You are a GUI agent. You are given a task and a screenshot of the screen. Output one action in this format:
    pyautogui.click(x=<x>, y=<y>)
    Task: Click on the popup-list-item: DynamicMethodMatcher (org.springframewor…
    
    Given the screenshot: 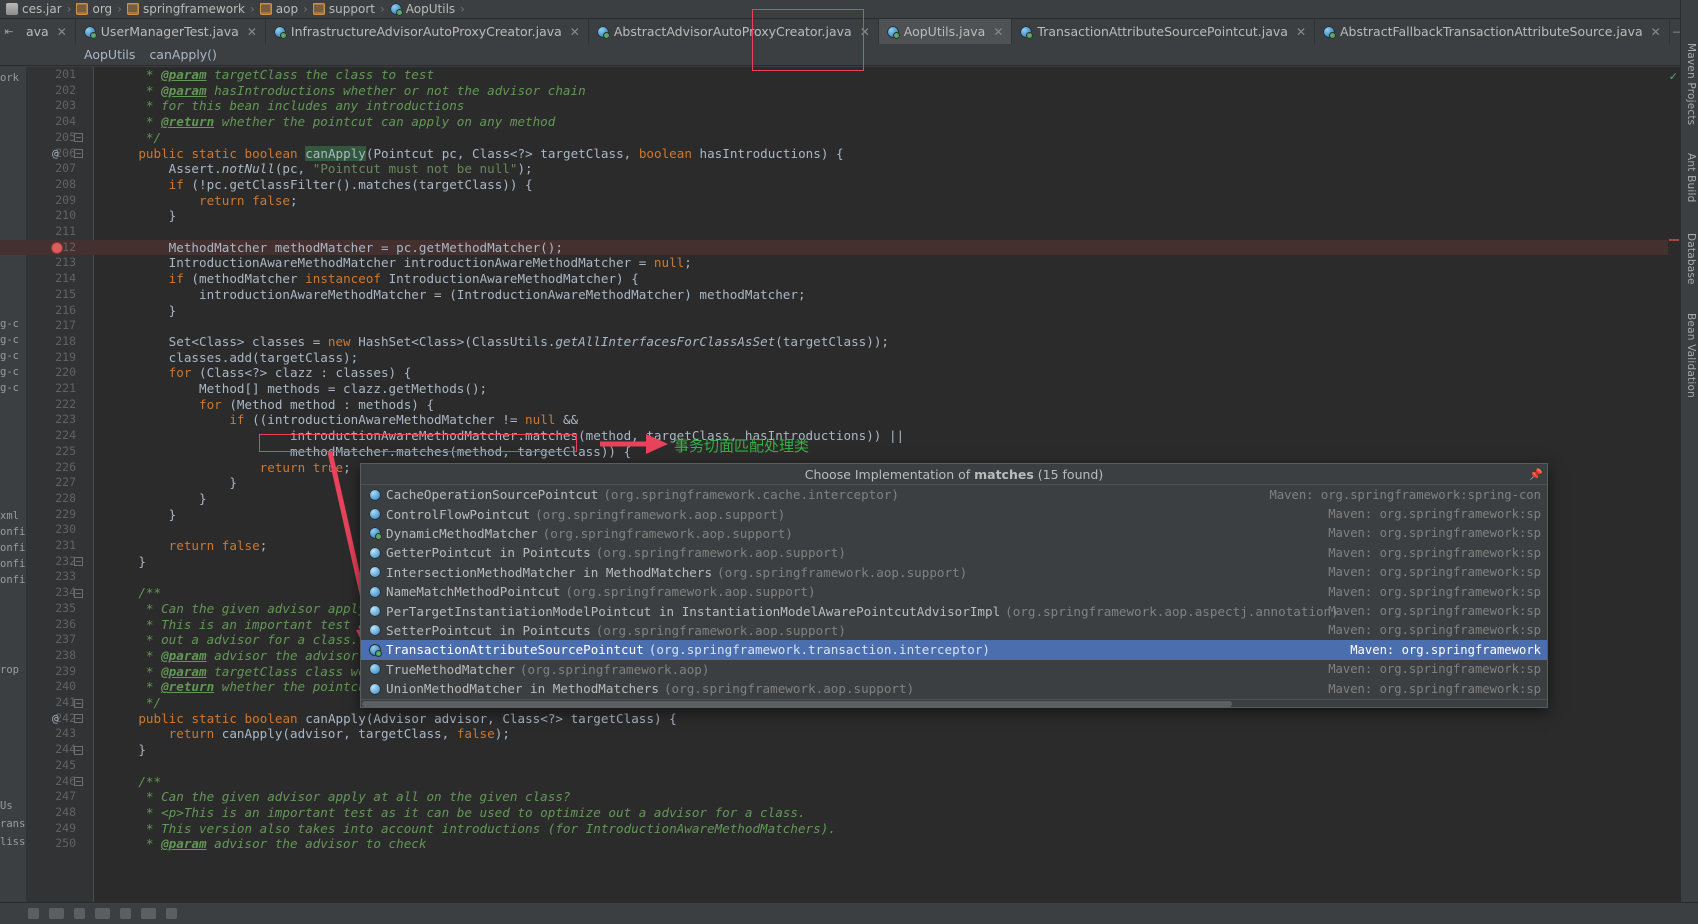 What is the action you would take?
    pyautogui.click(x=954, y=533)
    